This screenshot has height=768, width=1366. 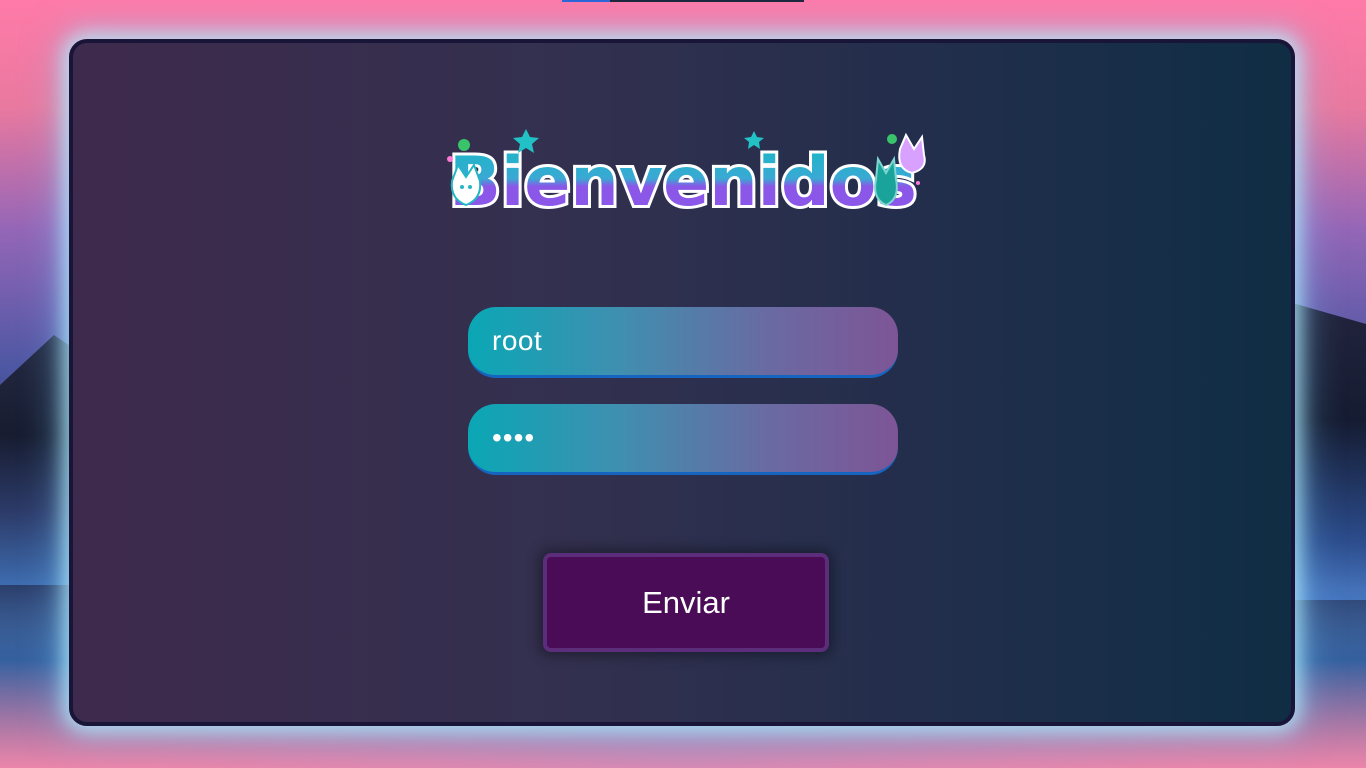 What do you see at coordinates (683, 182) in the screenshot?
I see `logo-text: Bienvenidos` at bounding box center [683, 182].